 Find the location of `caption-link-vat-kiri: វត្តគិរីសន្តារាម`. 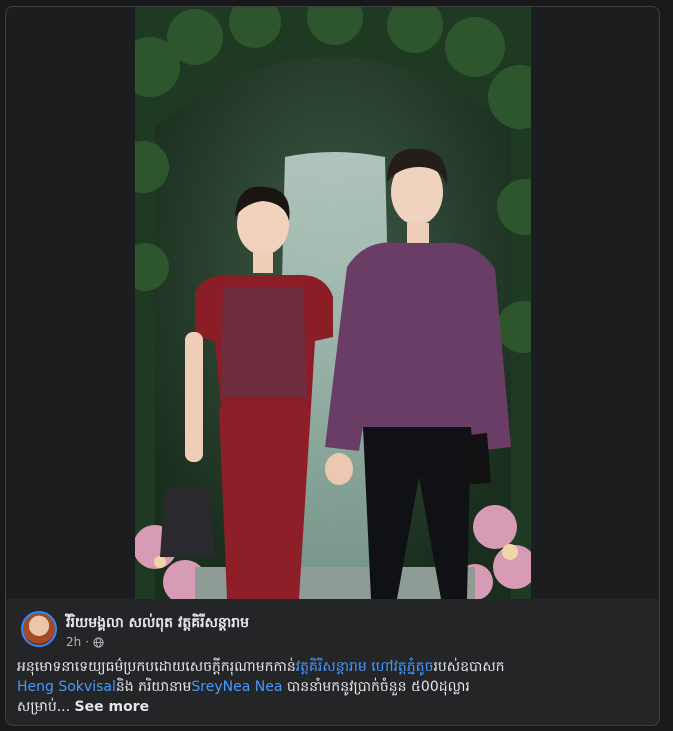

caption-link-vat-kiri: វត្តគិរីសន្តារាម is located at coordinates (331, 667).